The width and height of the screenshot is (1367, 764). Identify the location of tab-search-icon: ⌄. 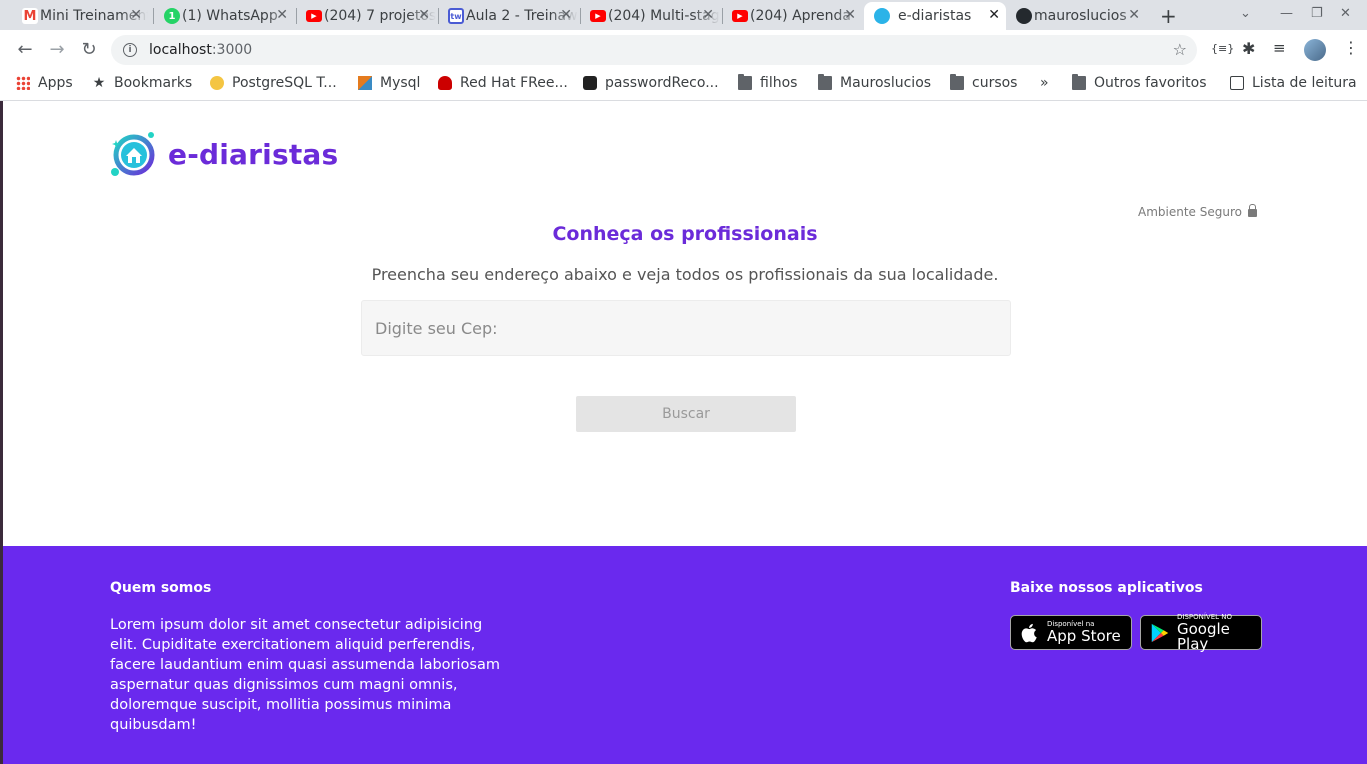
(1245, 13).